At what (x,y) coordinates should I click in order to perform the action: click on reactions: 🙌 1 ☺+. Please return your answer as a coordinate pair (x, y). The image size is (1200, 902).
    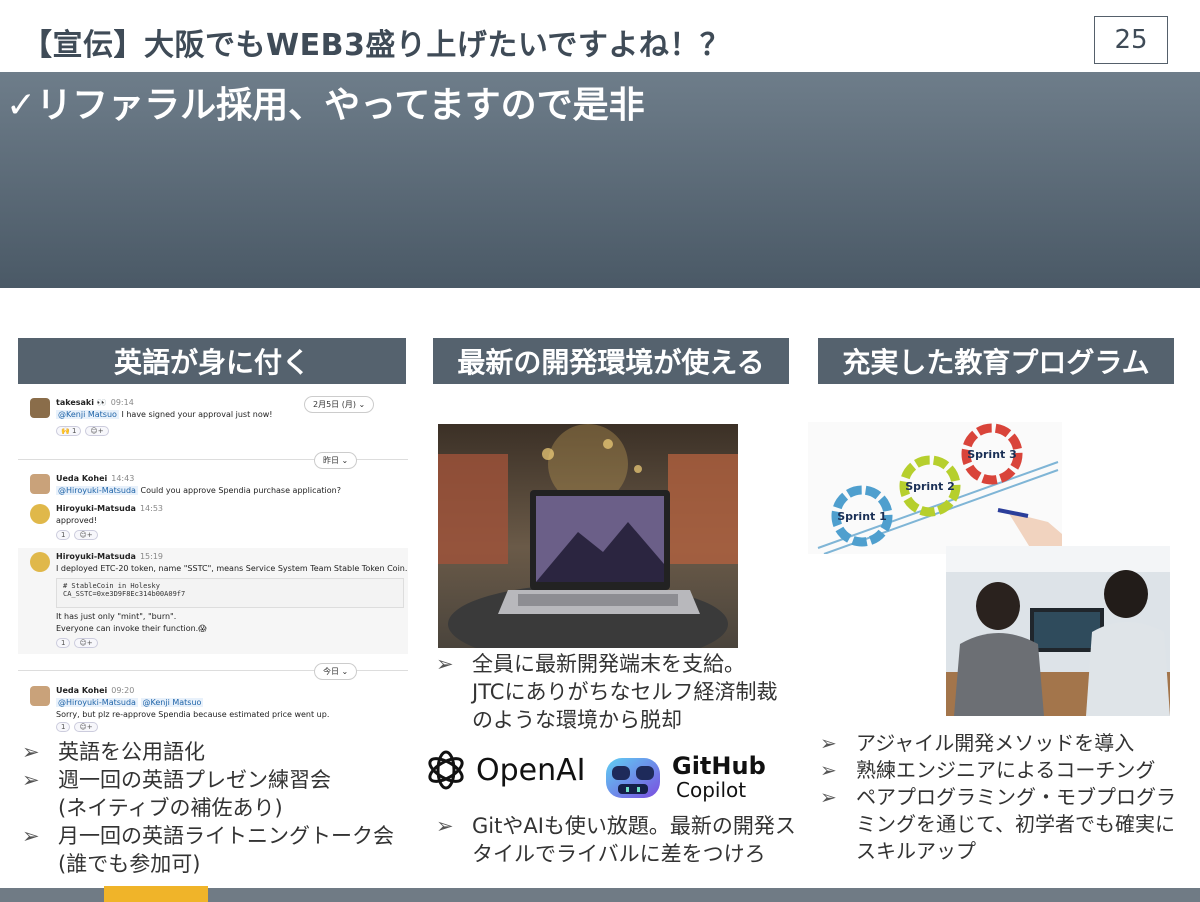
    Looking at the image, I should click on (82, 431).